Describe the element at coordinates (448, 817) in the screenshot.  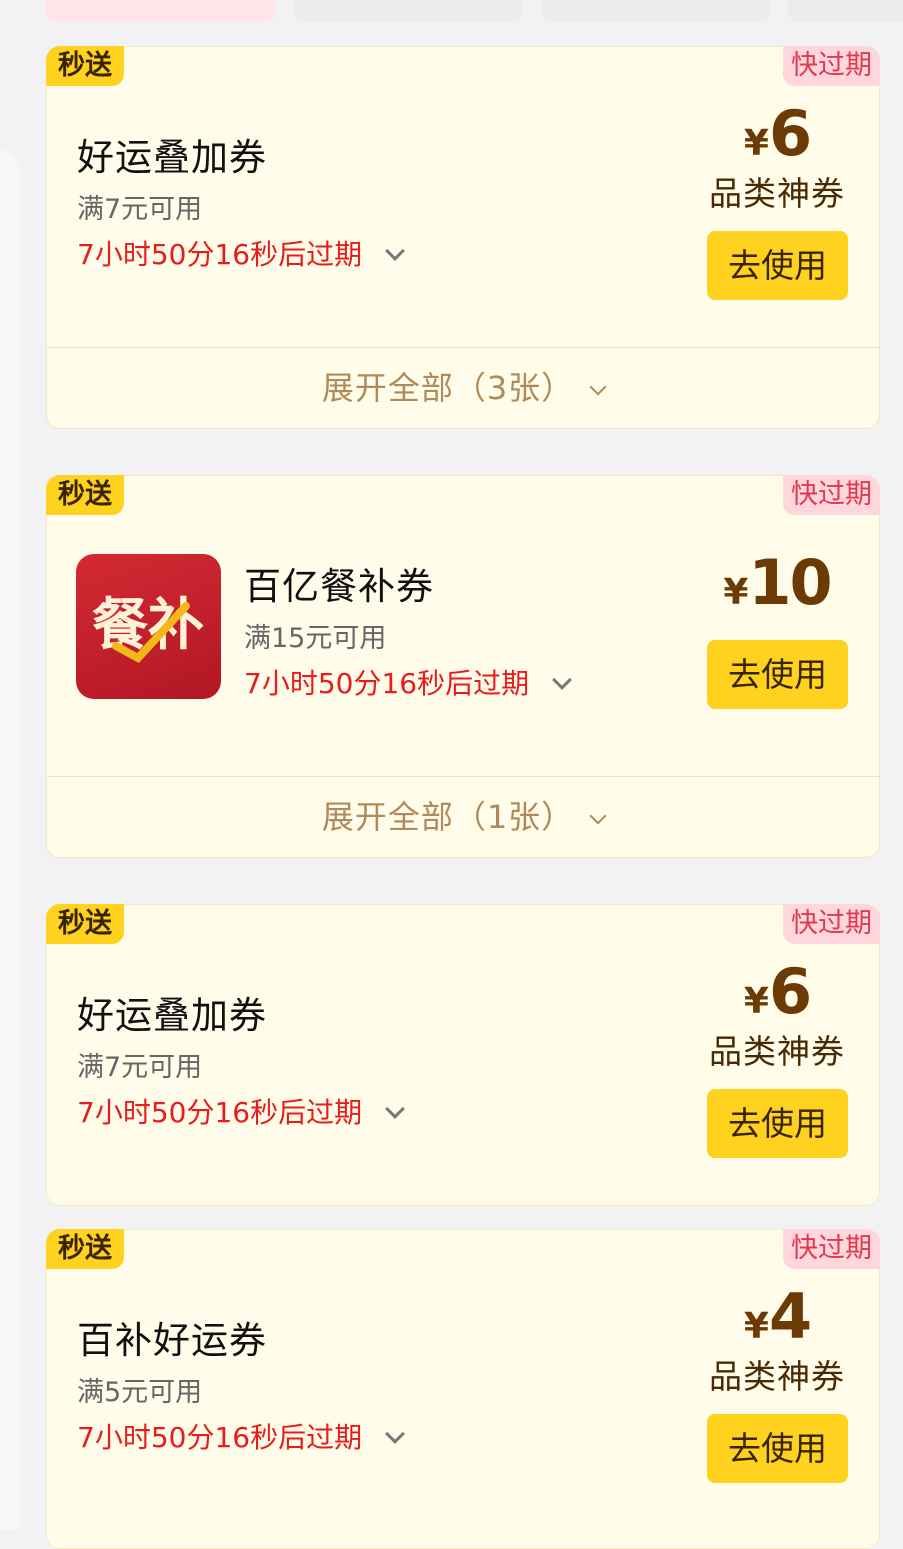
I see `expand-all-label: 展开全部（1张）` at that location.